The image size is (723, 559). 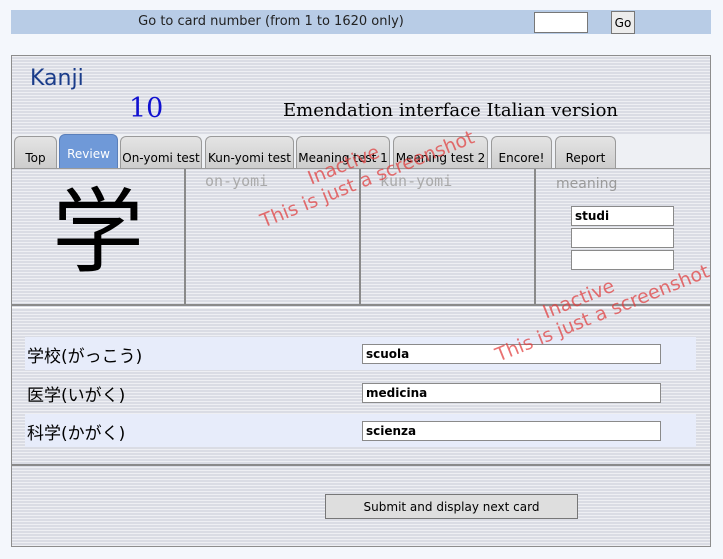 What do you see at coordinates (146, 108) in the screenshot?
I see `card-number: 10` at bounding box center [146, 108].